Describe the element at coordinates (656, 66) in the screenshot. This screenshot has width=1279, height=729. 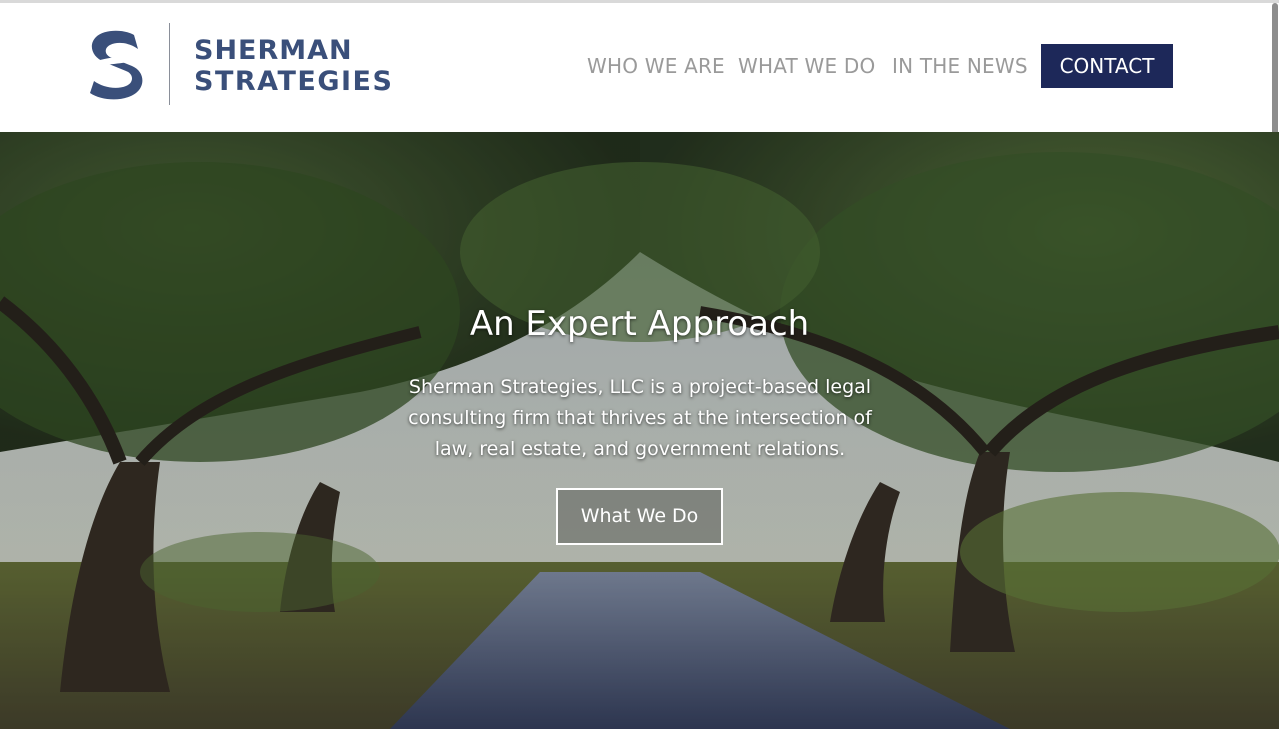
I see `nav-who-we-are: WHO WE ARE` at that location.